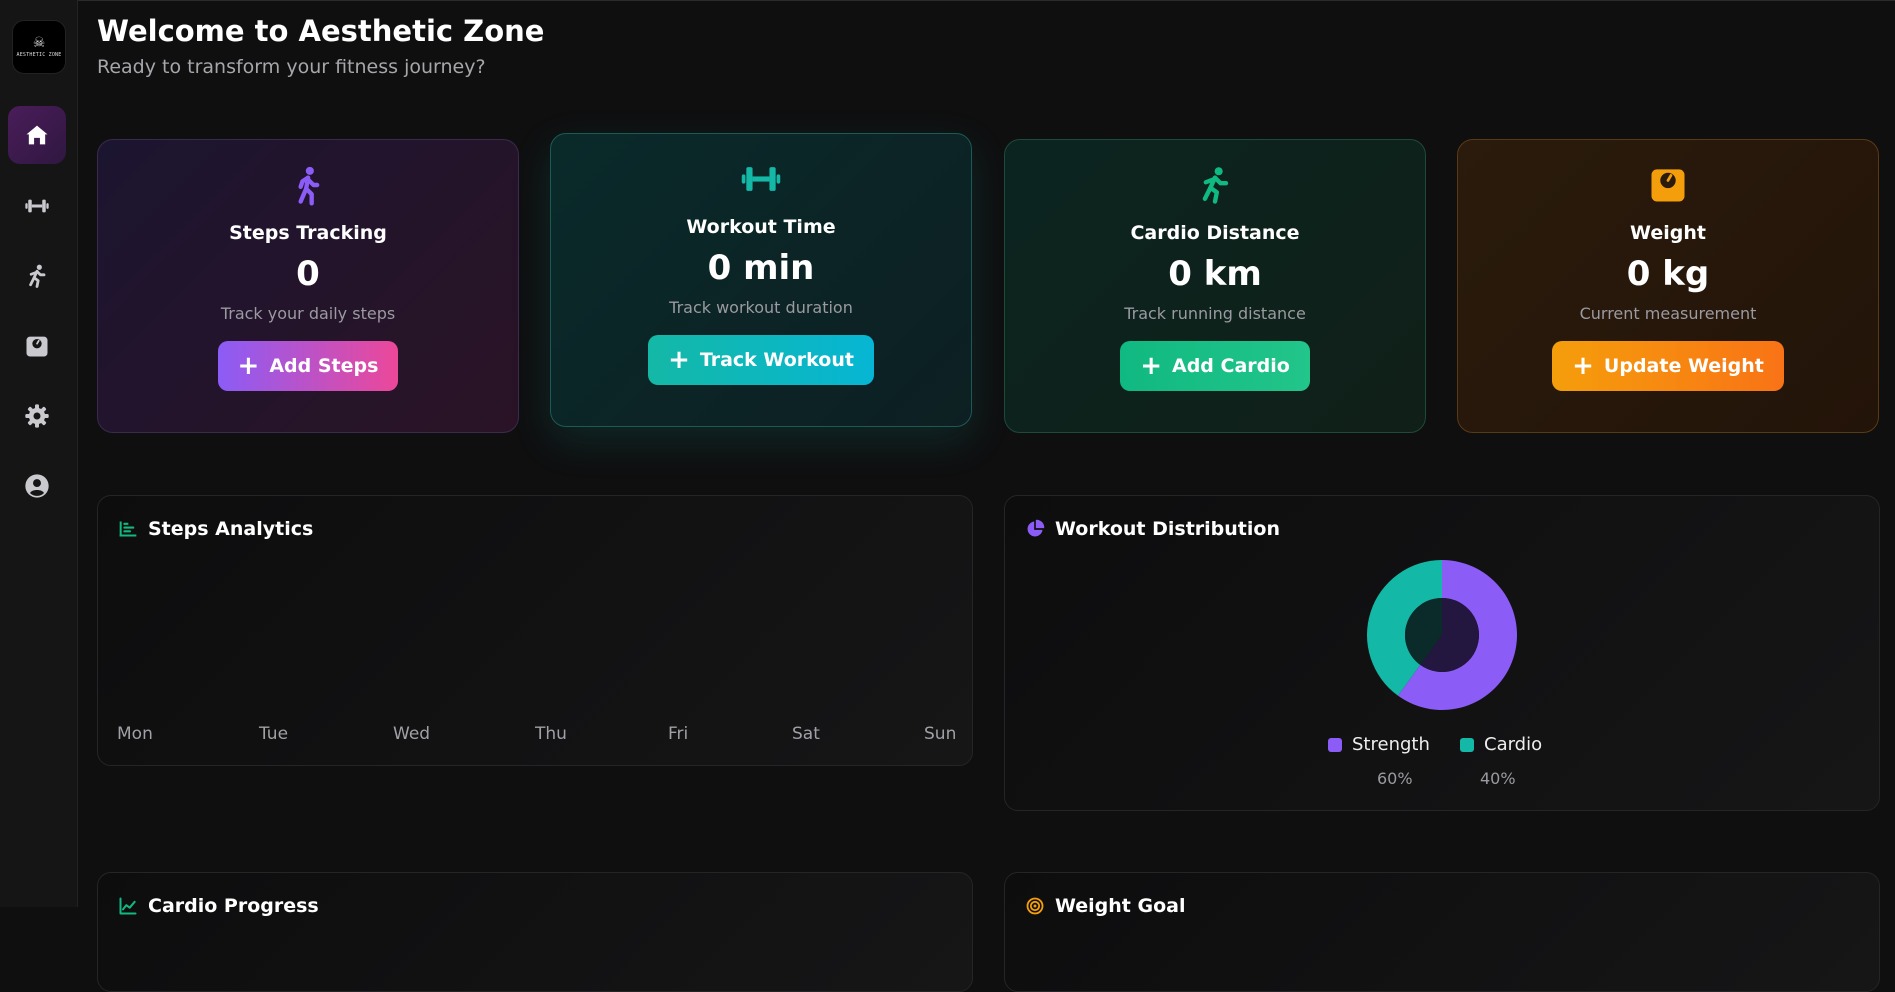 This screenshot has width=1895, height=992. What do you see at coordinates (535, 932) in the screenshot?
I see `cardio-progress-panel: Cardio Progress` at bounding box center [535, 932].